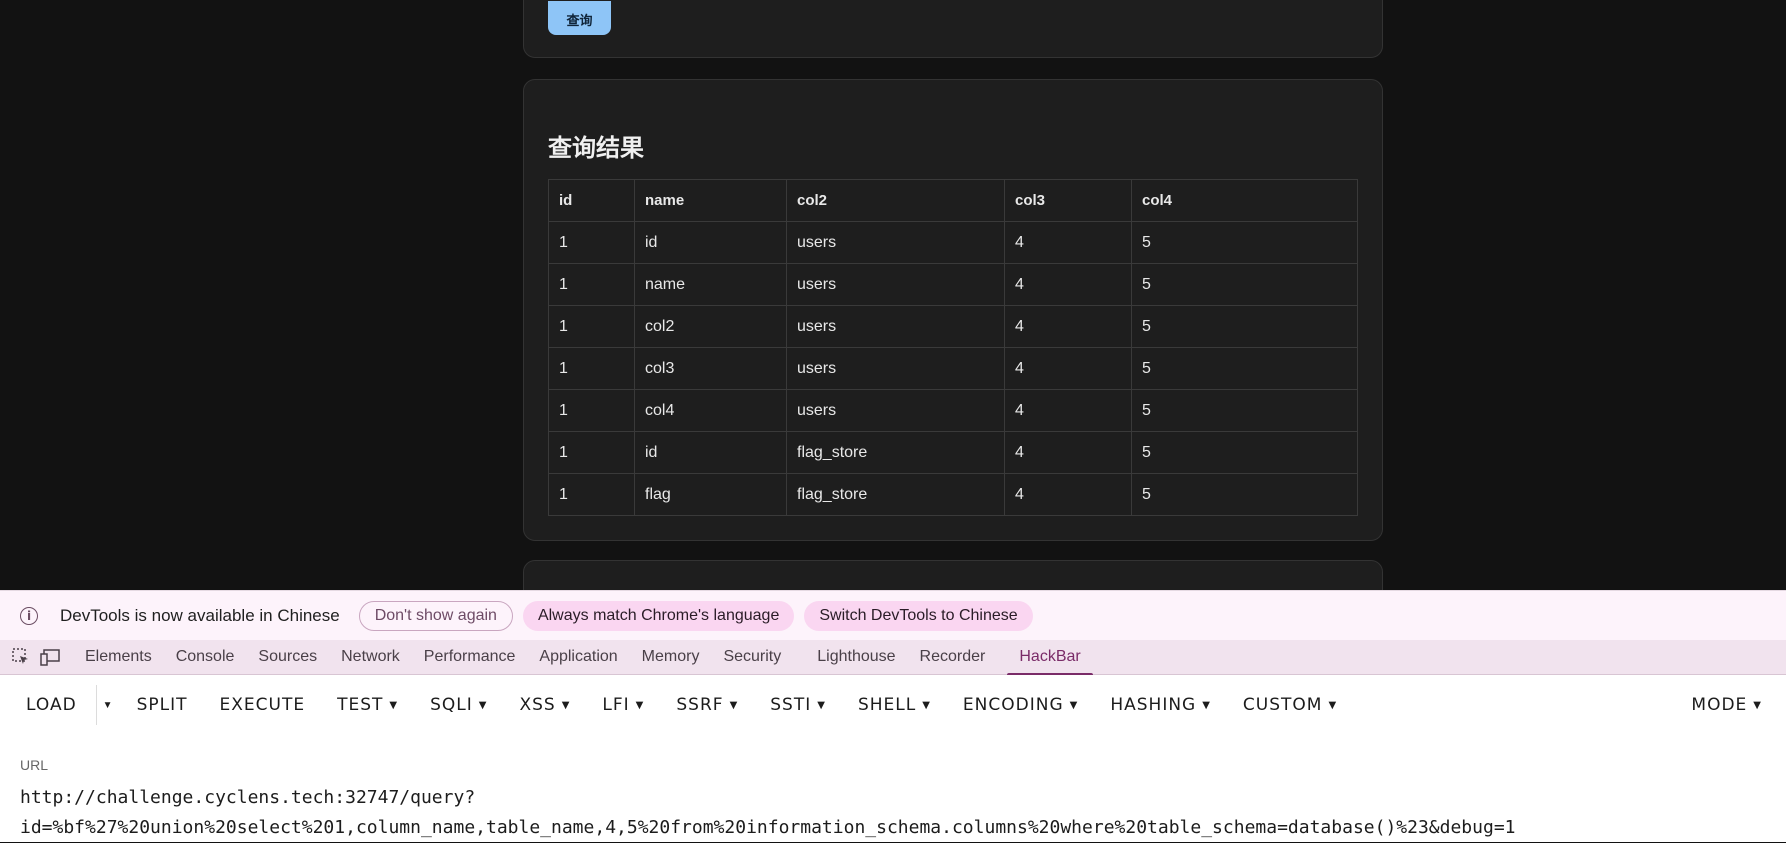  What do you see at coordinates (435, 615) in the screenshot?
I see `dont-show-again-button: Don't show again` at bounding box center [435, 615].